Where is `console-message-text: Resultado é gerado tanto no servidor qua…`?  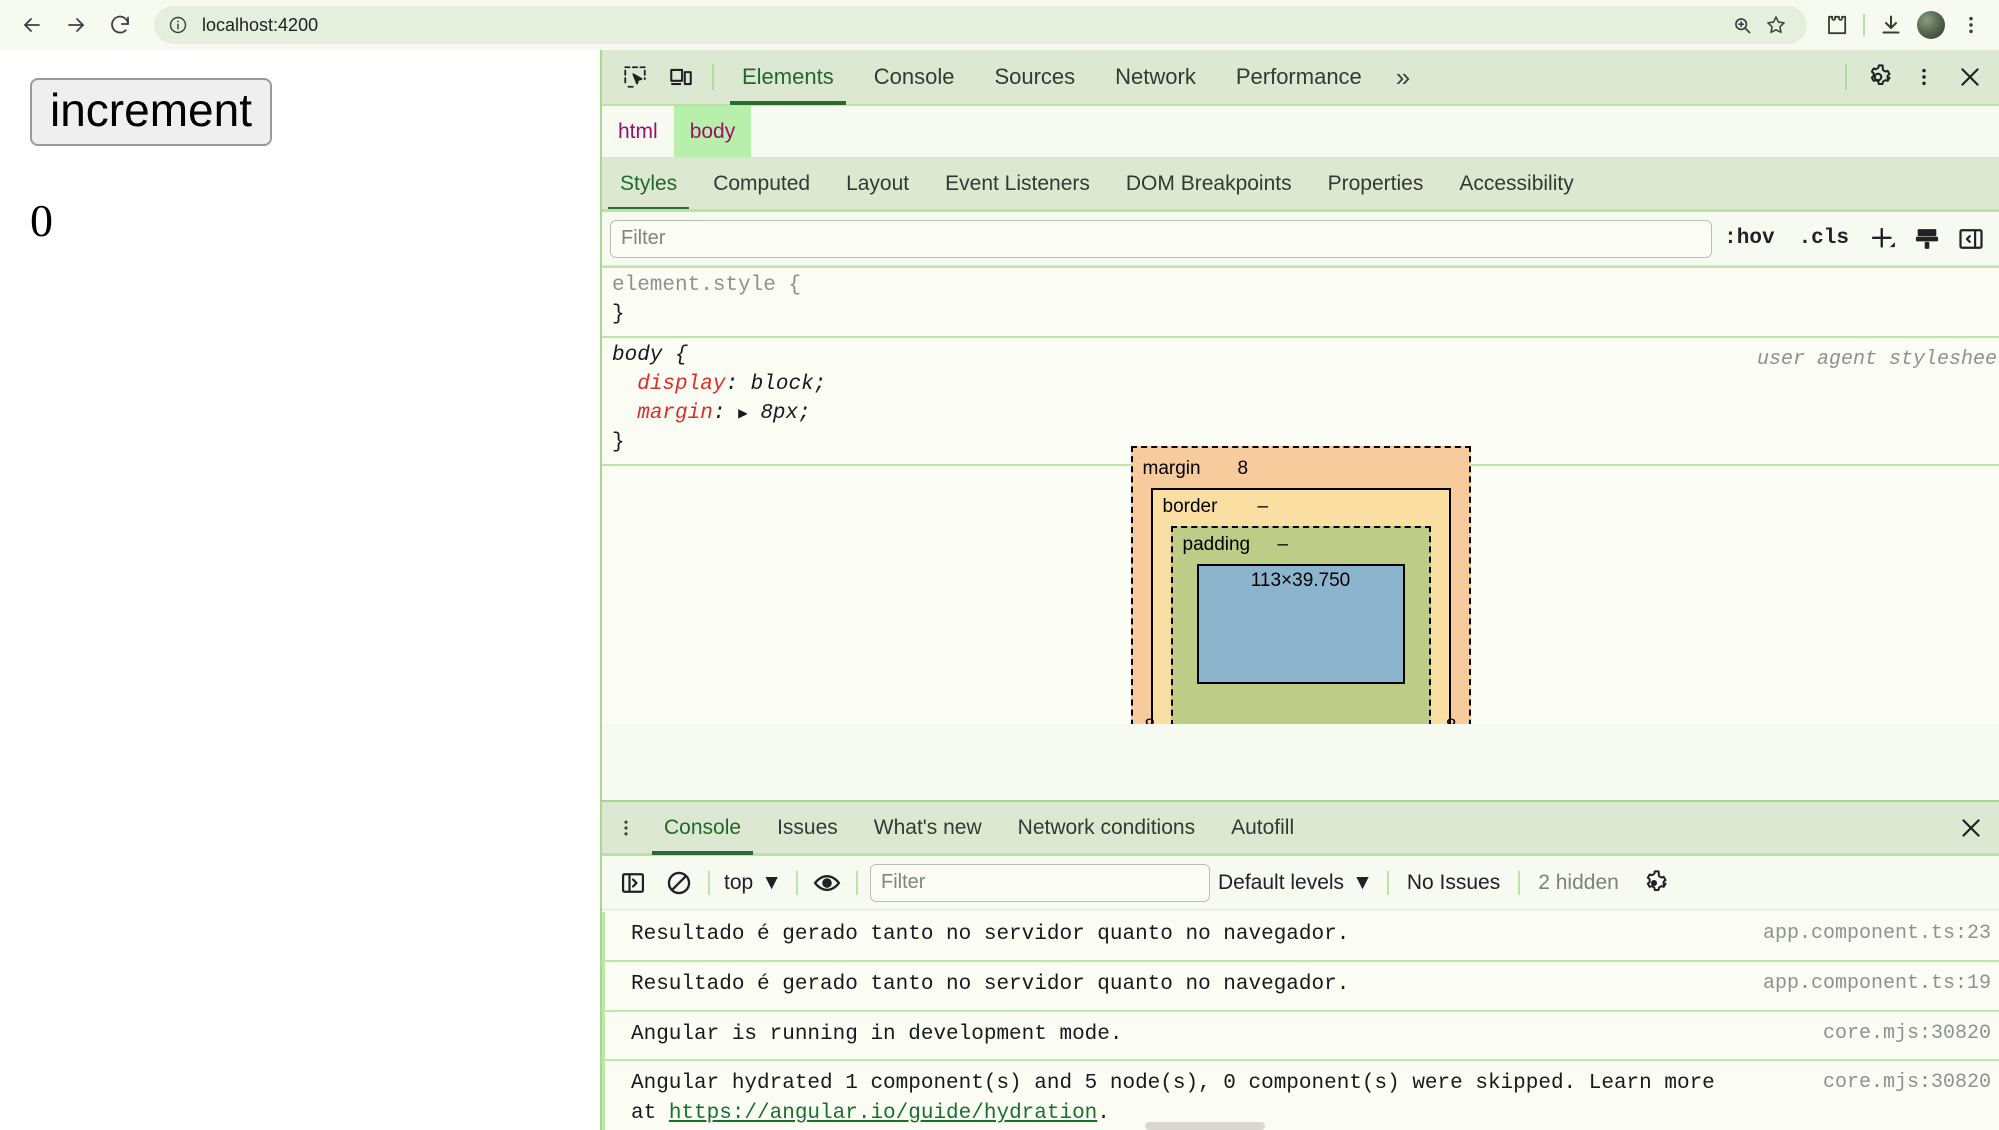
console-message-text: Resultado é gerado tanto no servidor qua… is located at coordinates (990, 984).